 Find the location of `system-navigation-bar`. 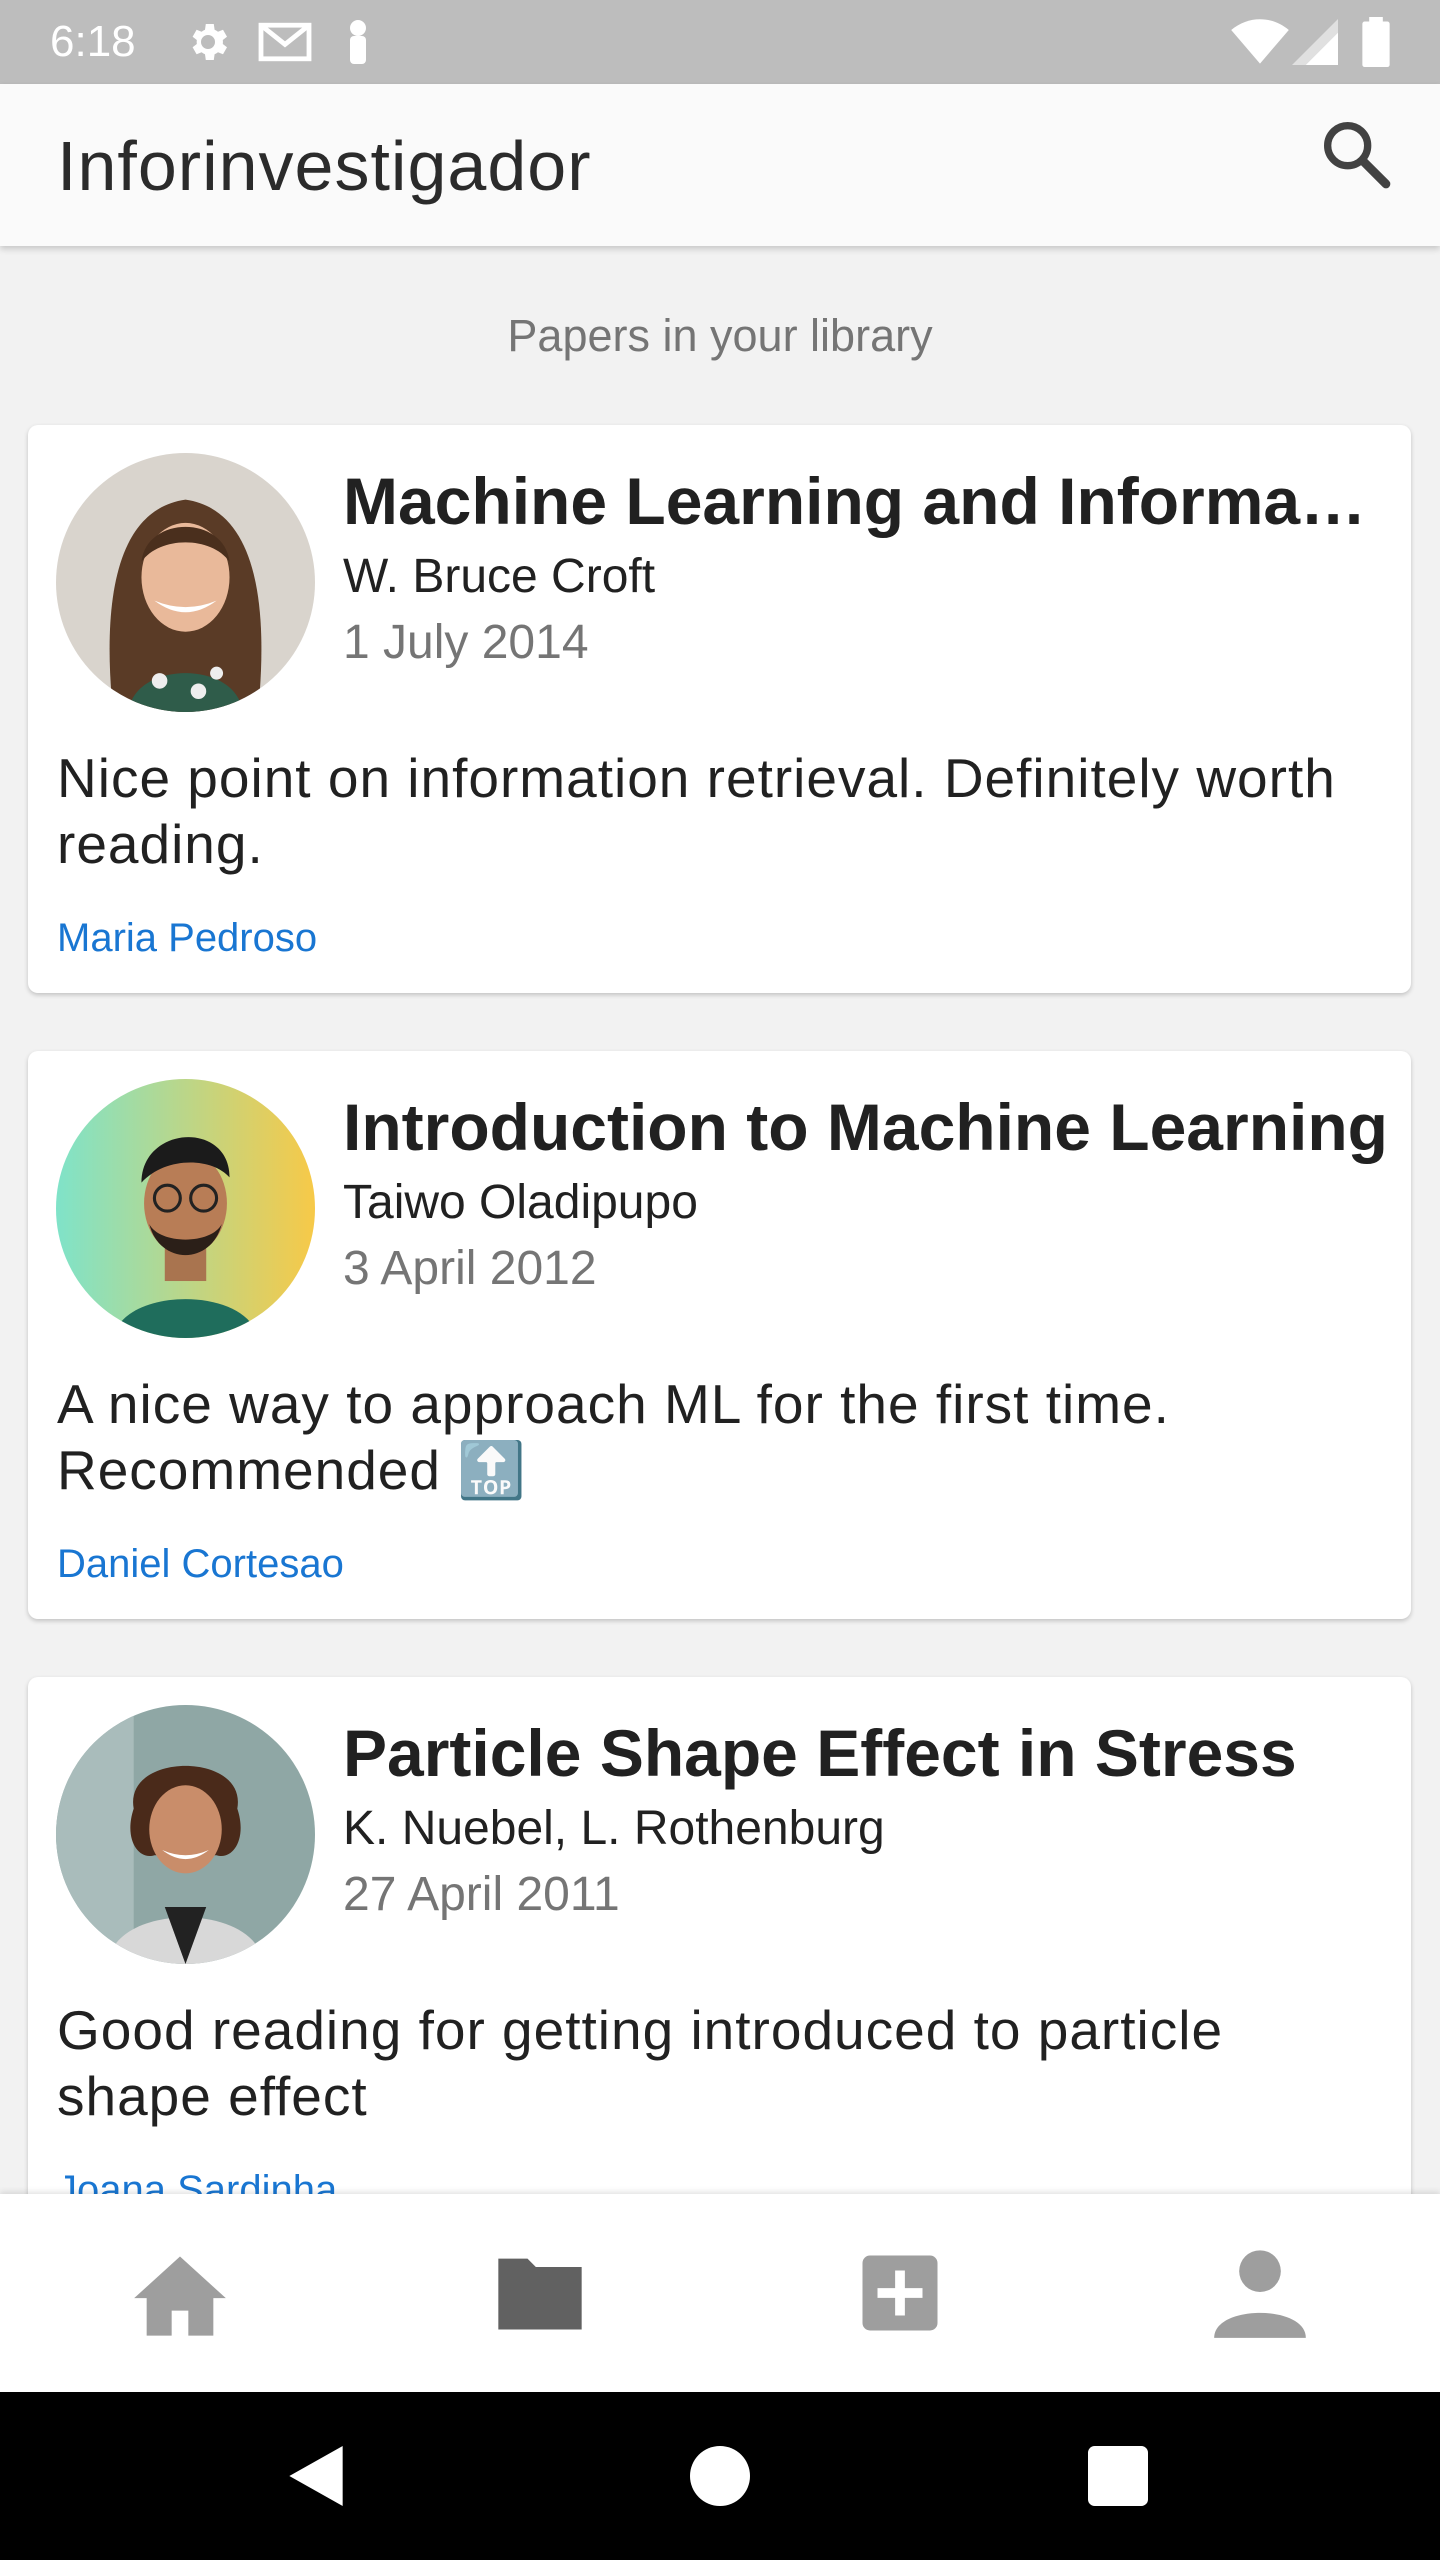

system-navigation-bar is located at coordinates (720, 2476).